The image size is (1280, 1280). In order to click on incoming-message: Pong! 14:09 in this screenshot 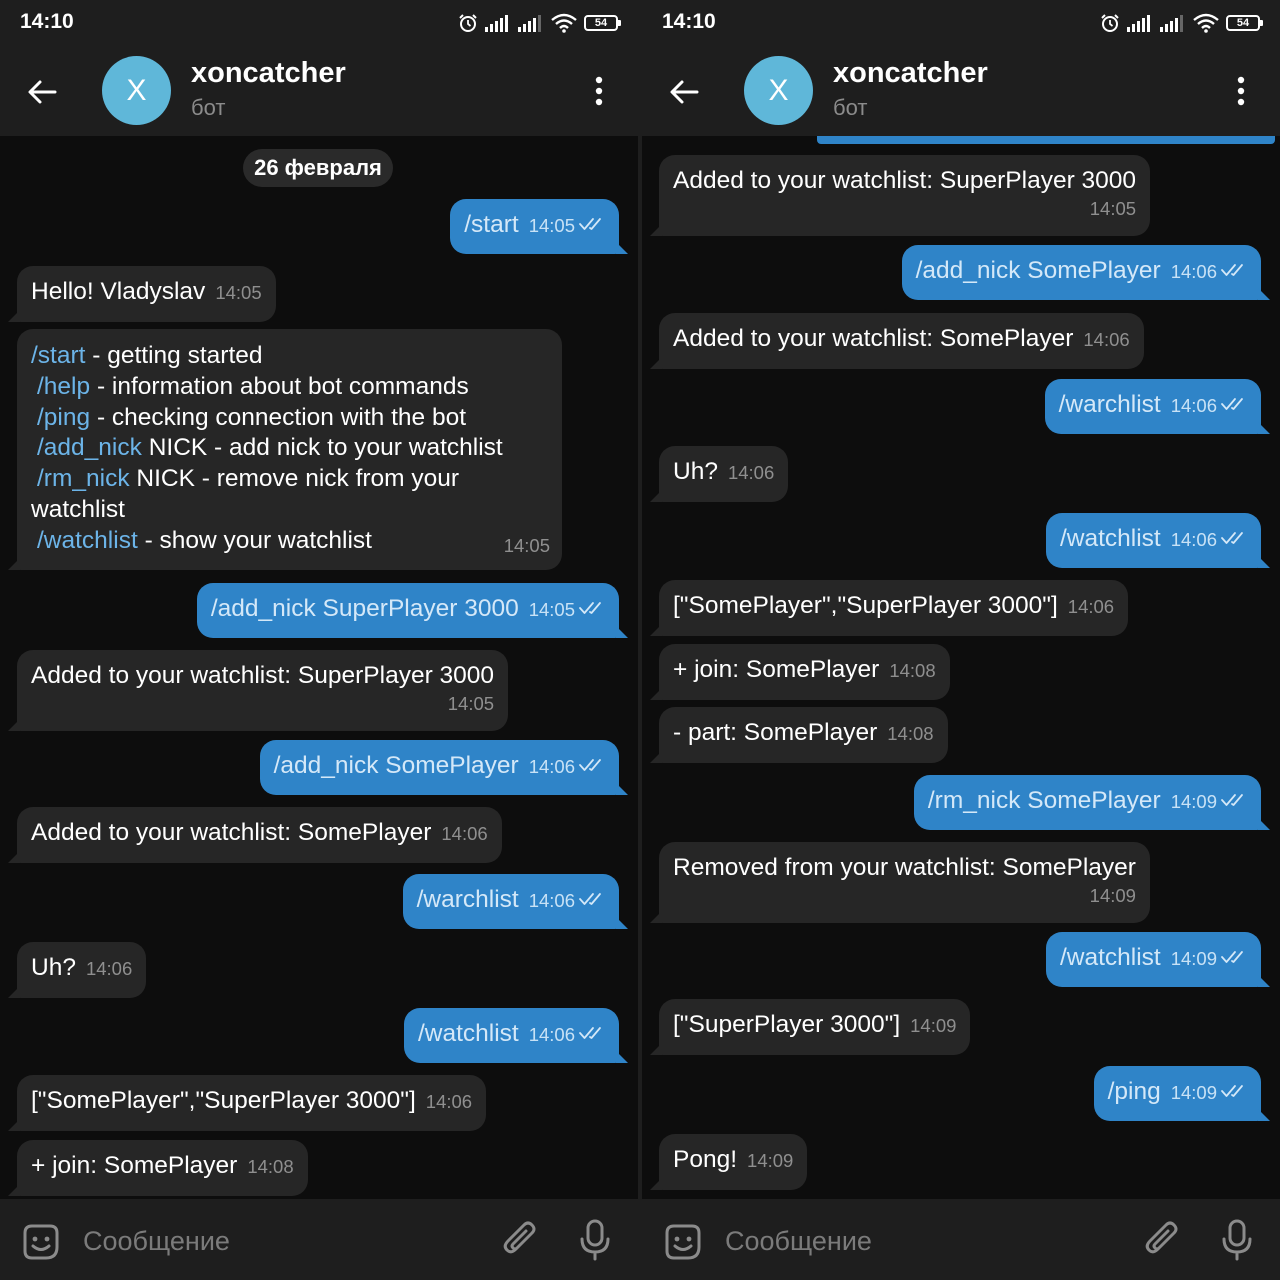, I will do `click(728, 1162)`.